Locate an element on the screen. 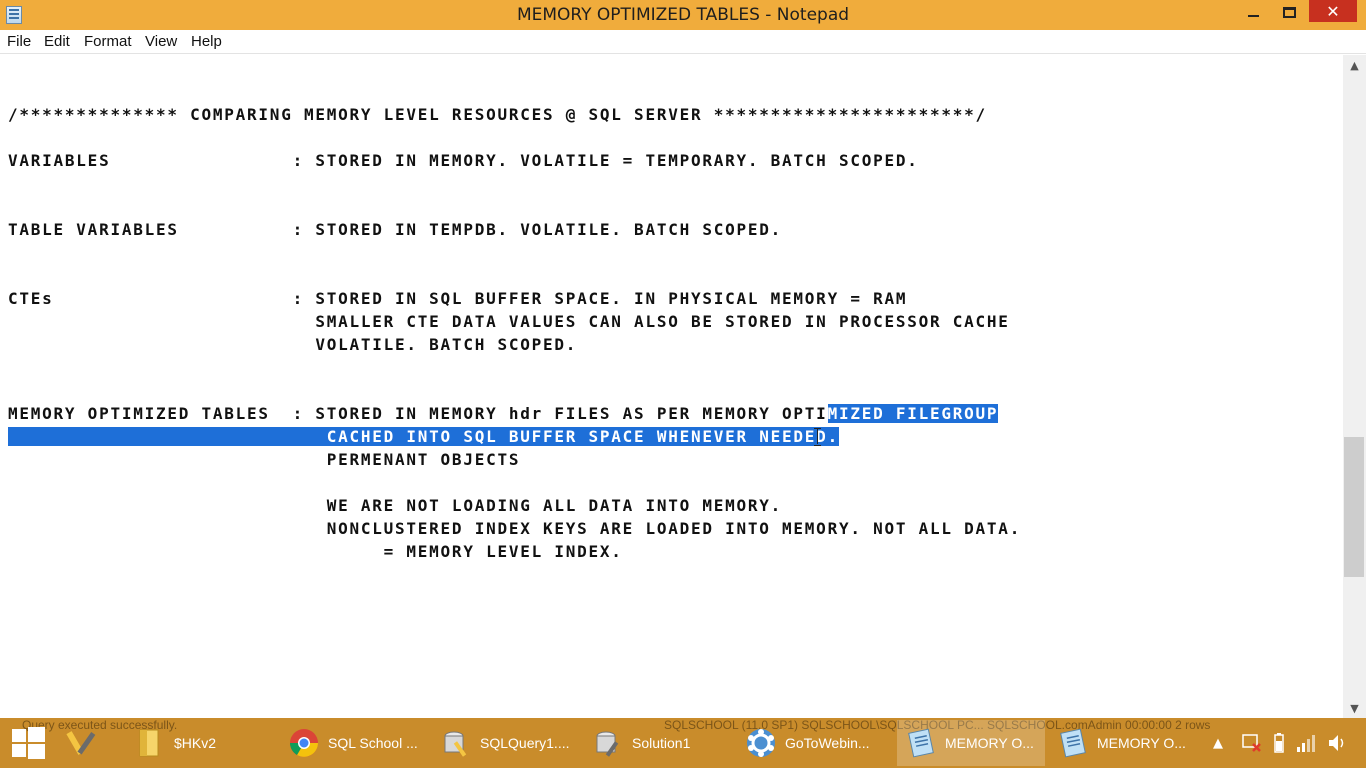 This screenshot has width=1366, height=768. close-icon: ✕ is located at coordinates (1333, 11).